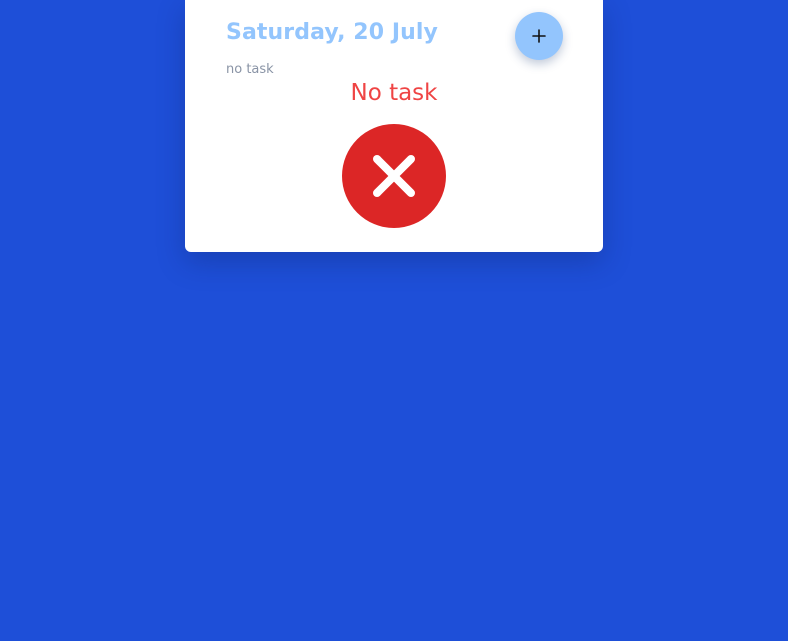 Image resolution: width=788 pixels, height=641 pixels. I want to click on add-task-button, so click(539, 36).